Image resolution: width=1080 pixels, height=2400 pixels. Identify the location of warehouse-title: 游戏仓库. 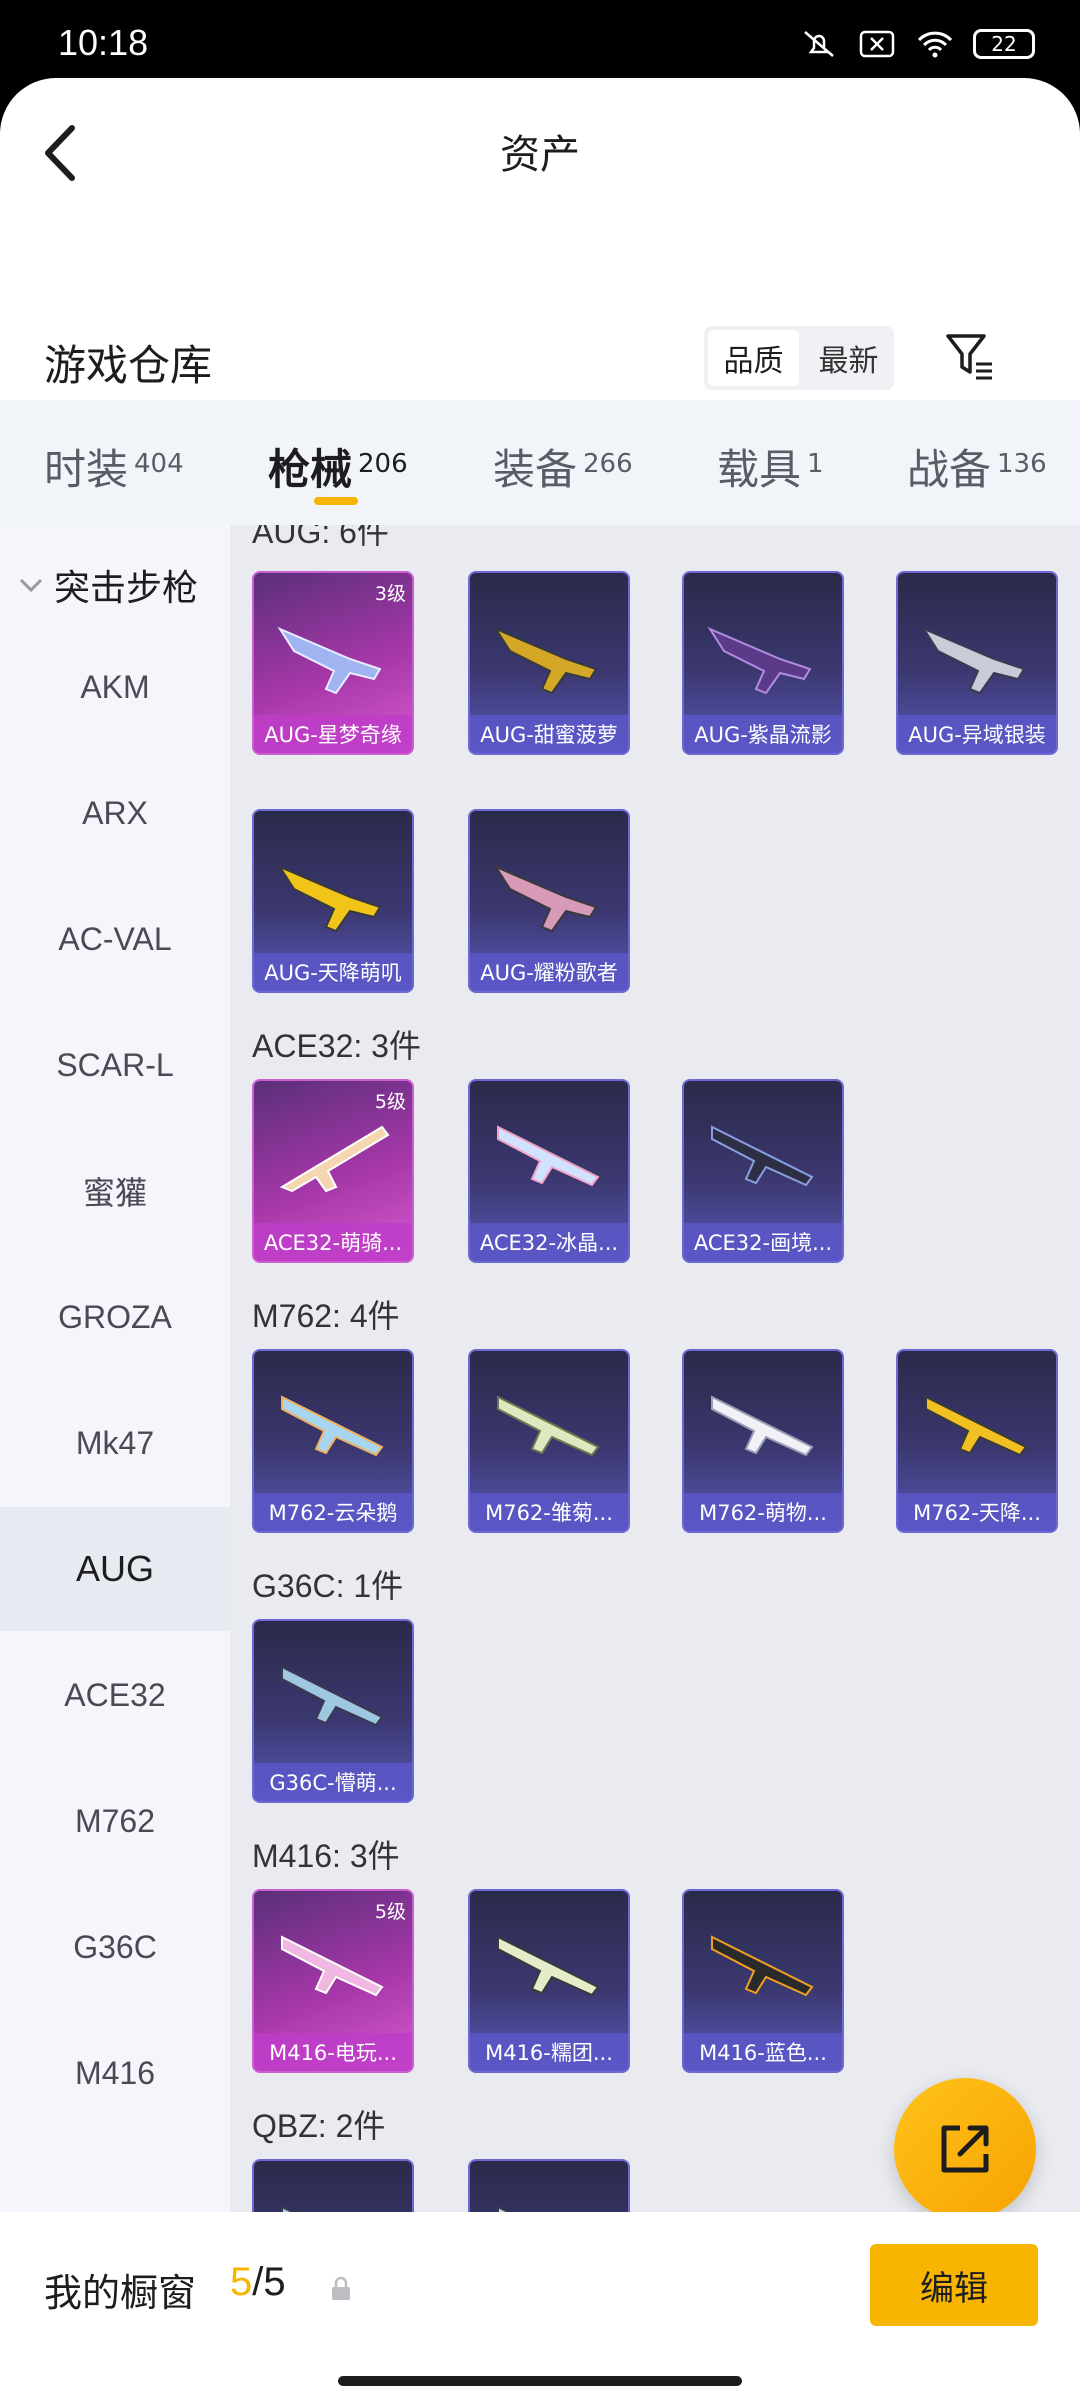
(128, 365).